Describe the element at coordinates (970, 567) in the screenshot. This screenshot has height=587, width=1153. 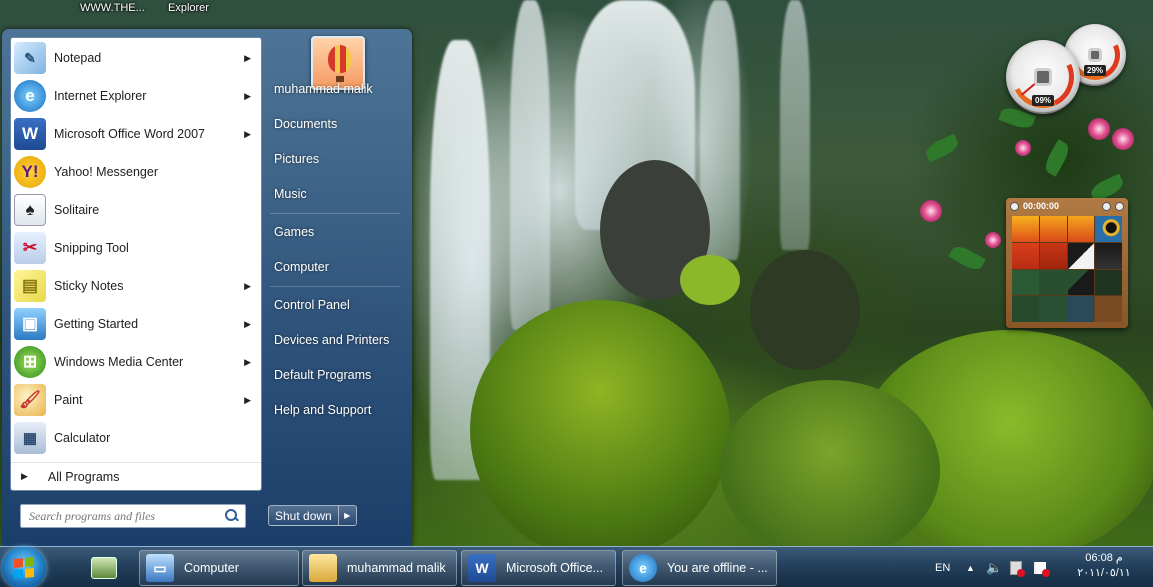
I see `show-hidden-icons-arrow-icon: ▲` at that location.